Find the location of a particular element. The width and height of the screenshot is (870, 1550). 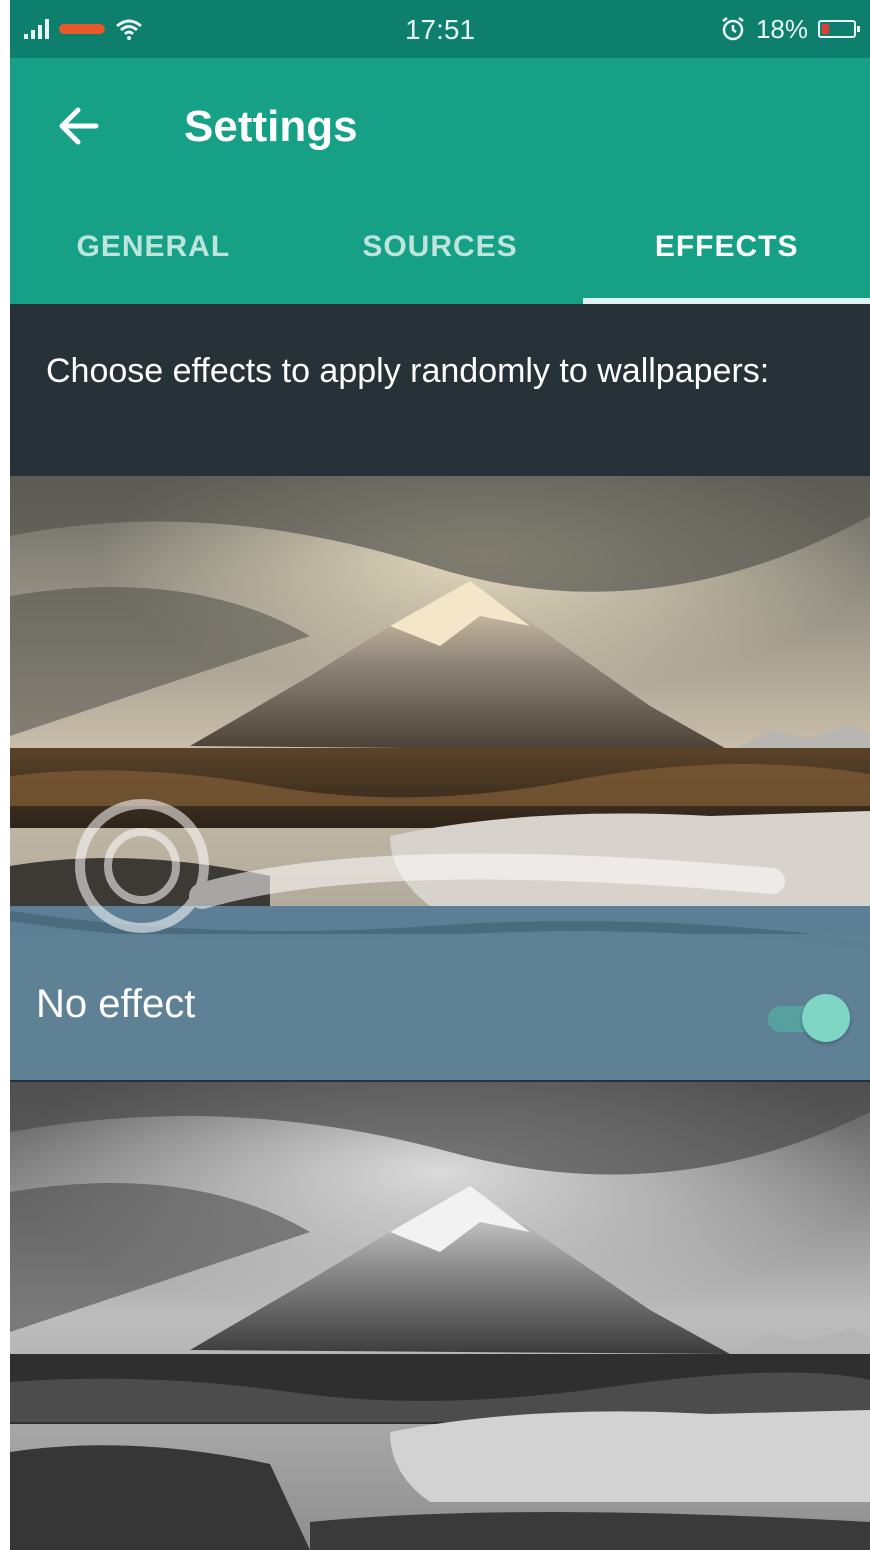

effect-footer: No effect is located at coordinates (440, 1007).